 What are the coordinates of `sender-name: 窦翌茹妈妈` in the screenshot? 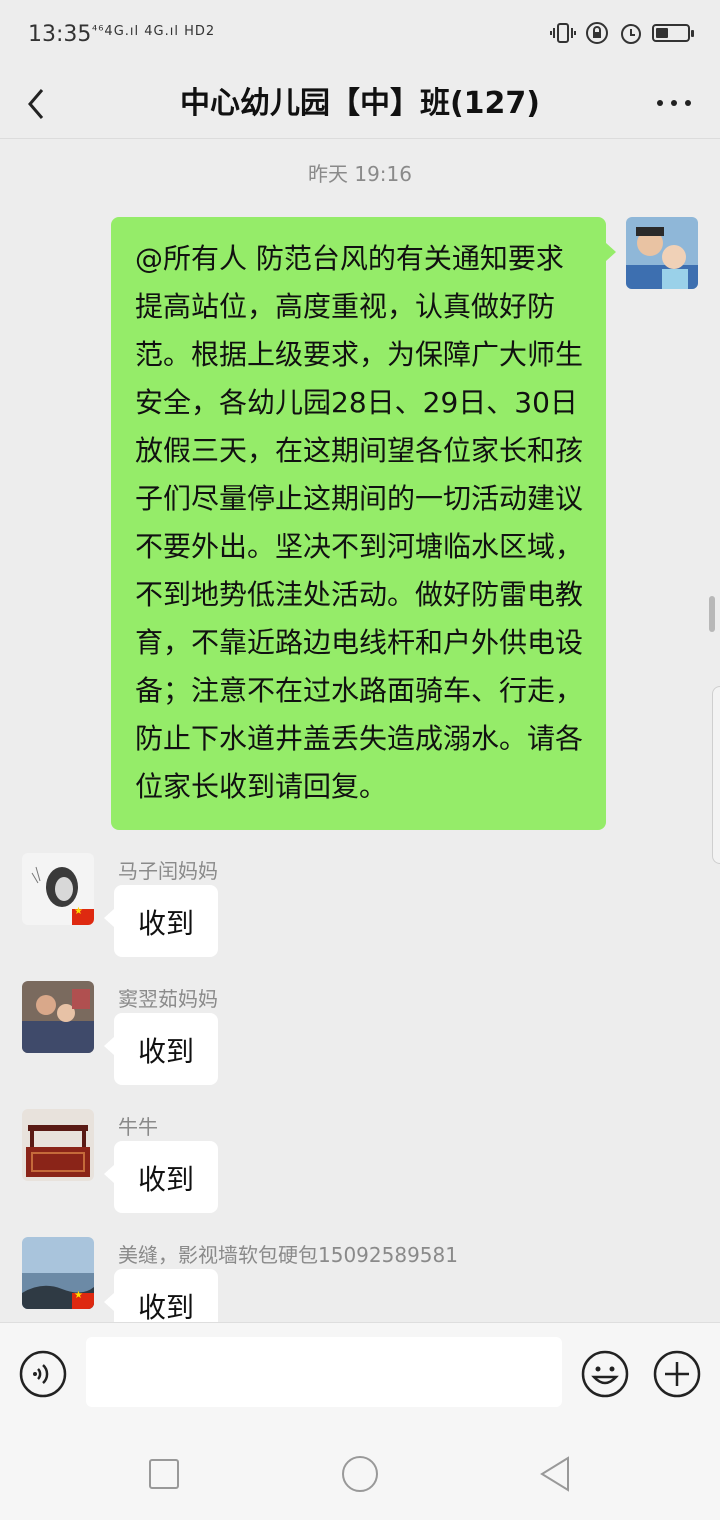 It's located at (168, 999).